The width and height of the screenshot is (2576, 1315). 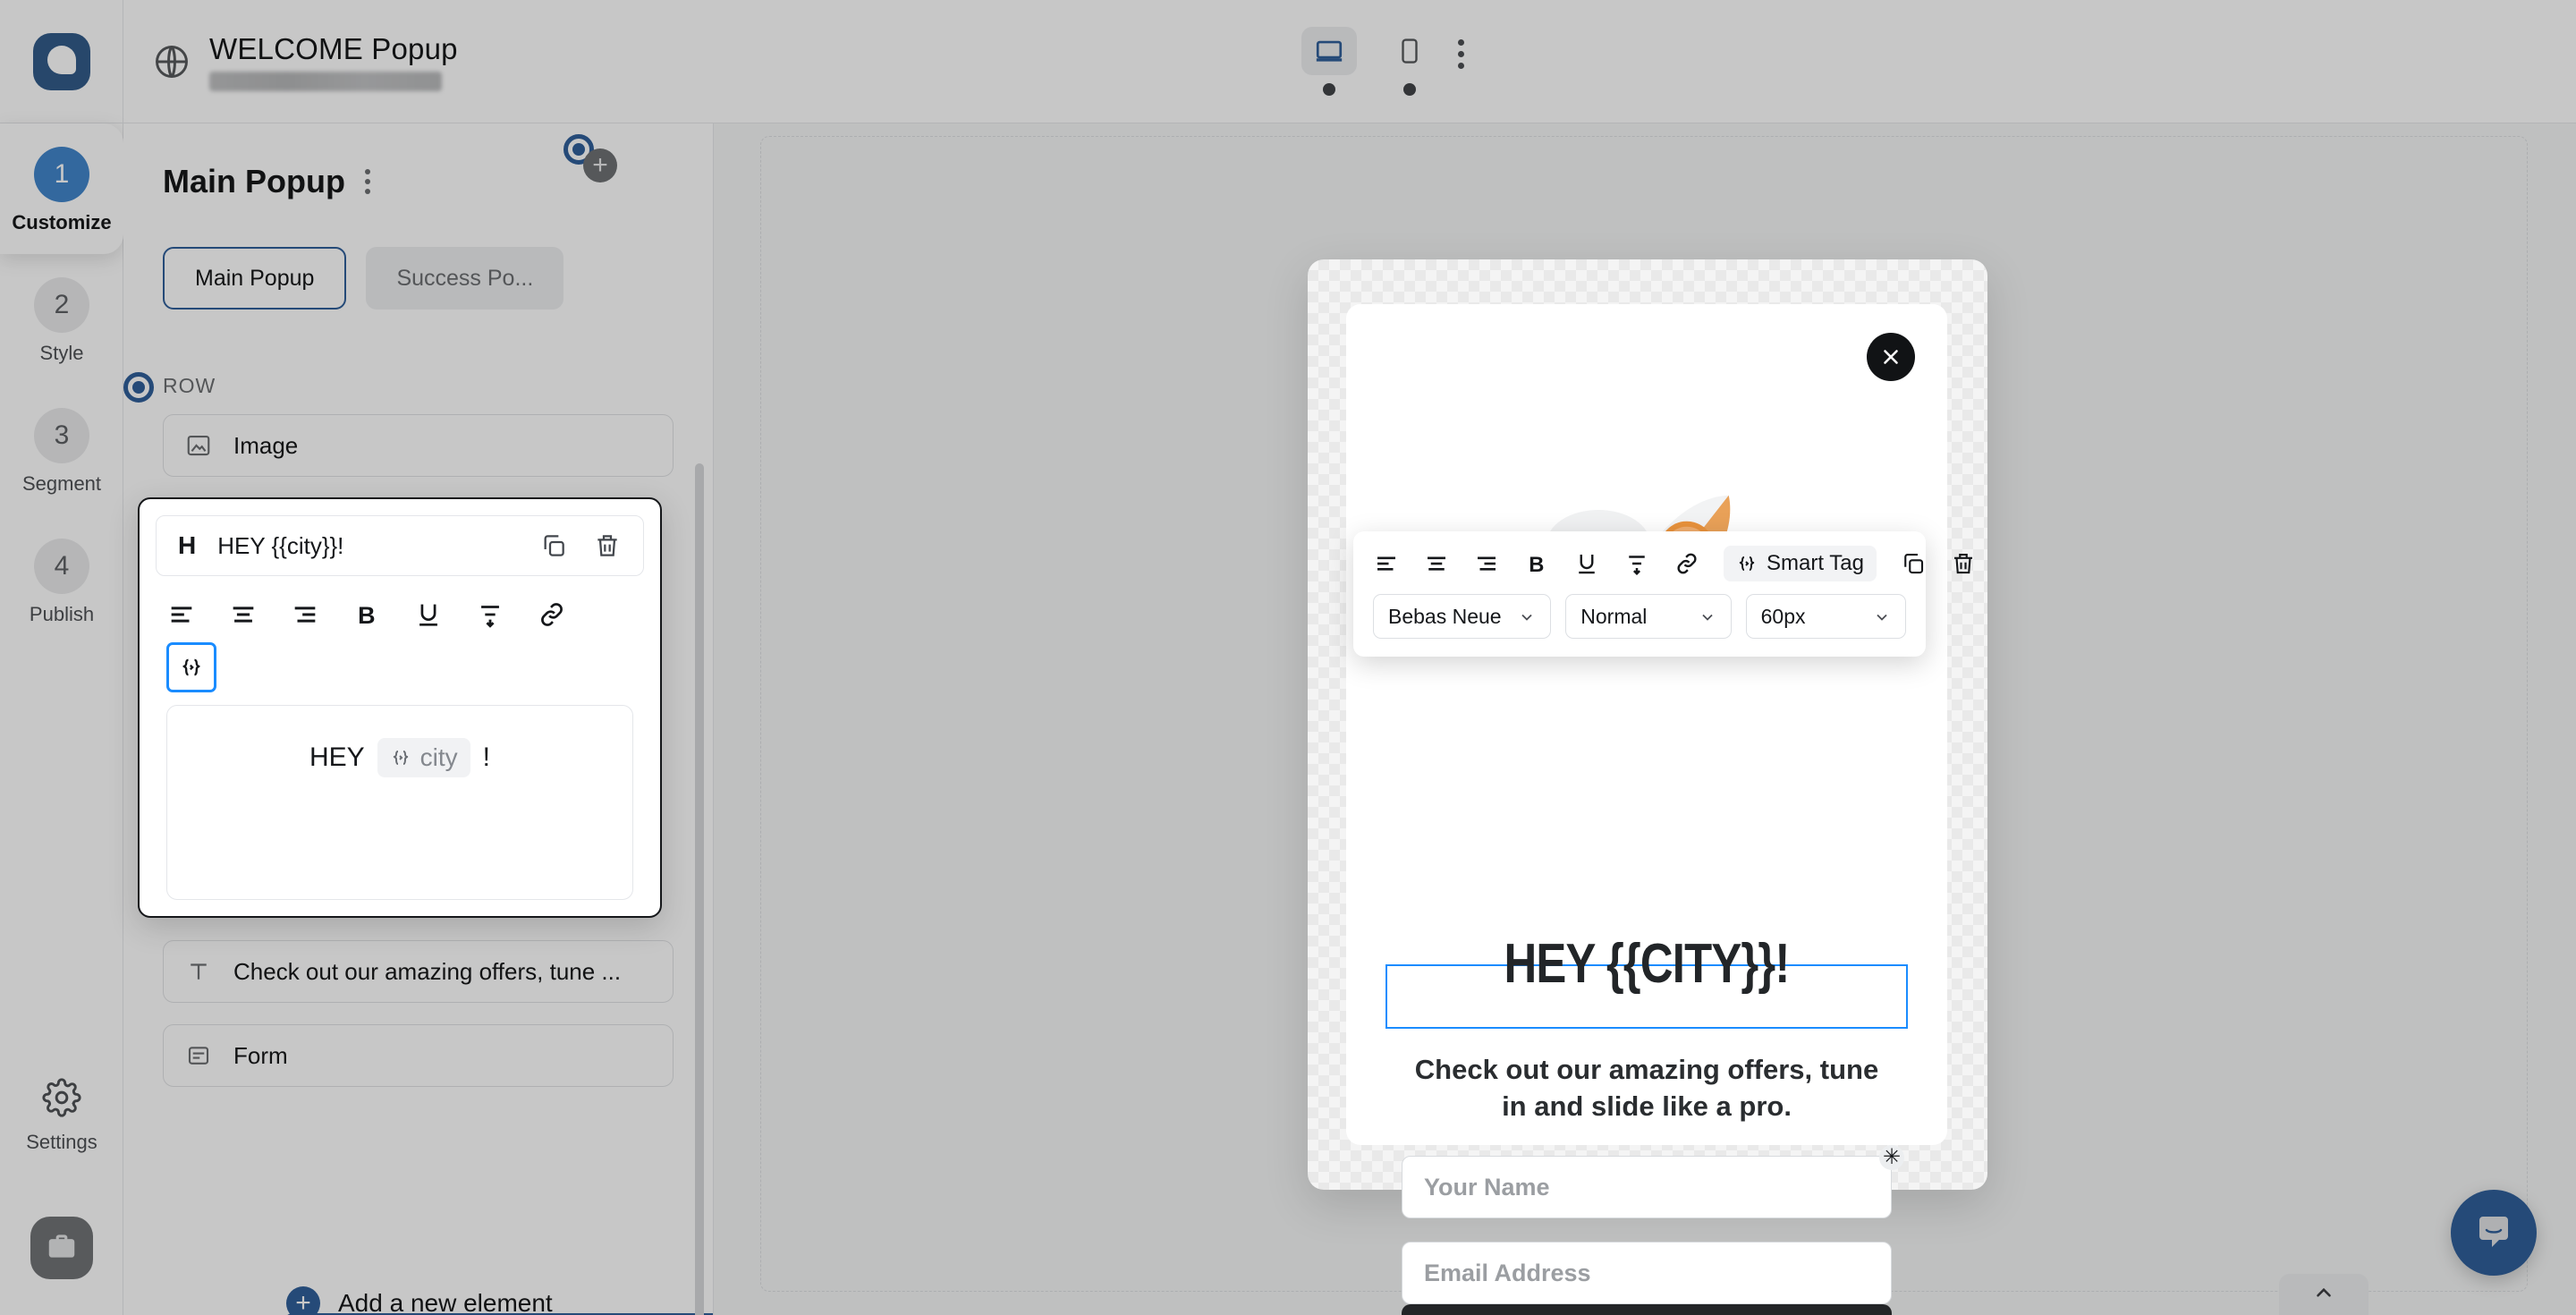 I want to click on sidebar-item-publish: 4 Publish, so click(x=61, y=580).